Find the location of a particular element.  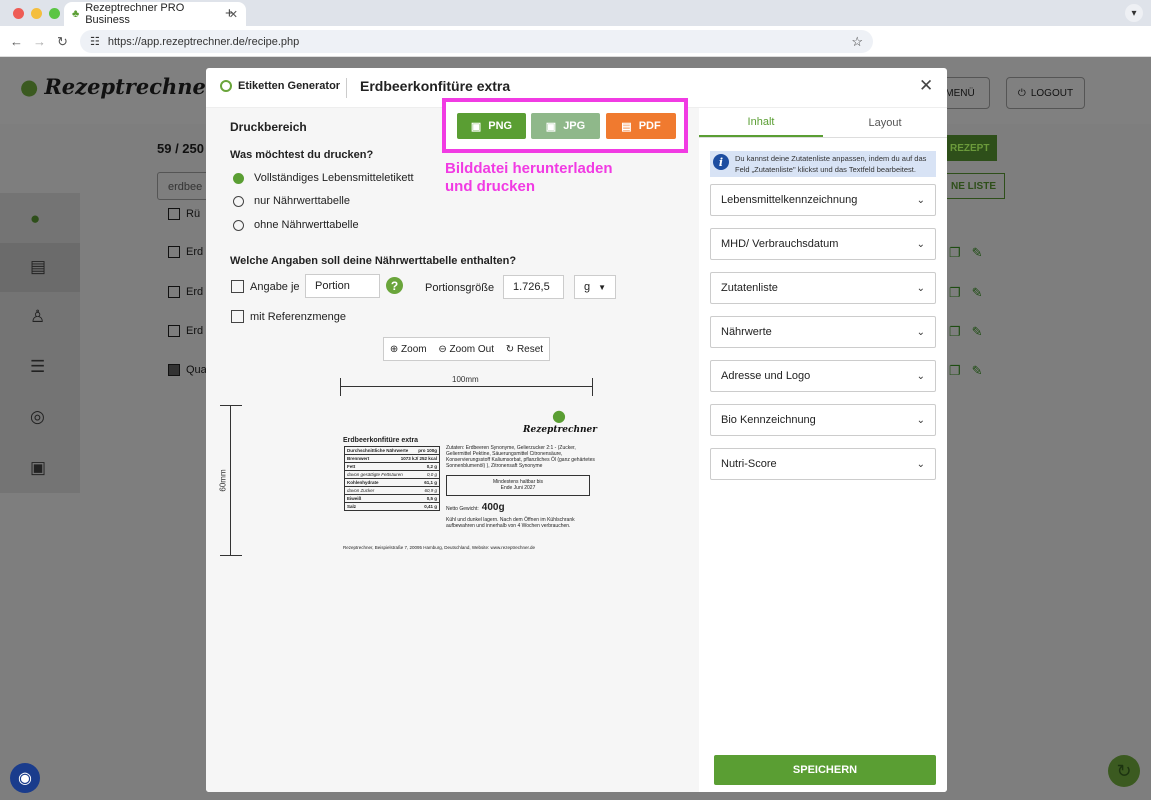

portion-size-label: Portionsgröße is located at coordinates (460, 288).